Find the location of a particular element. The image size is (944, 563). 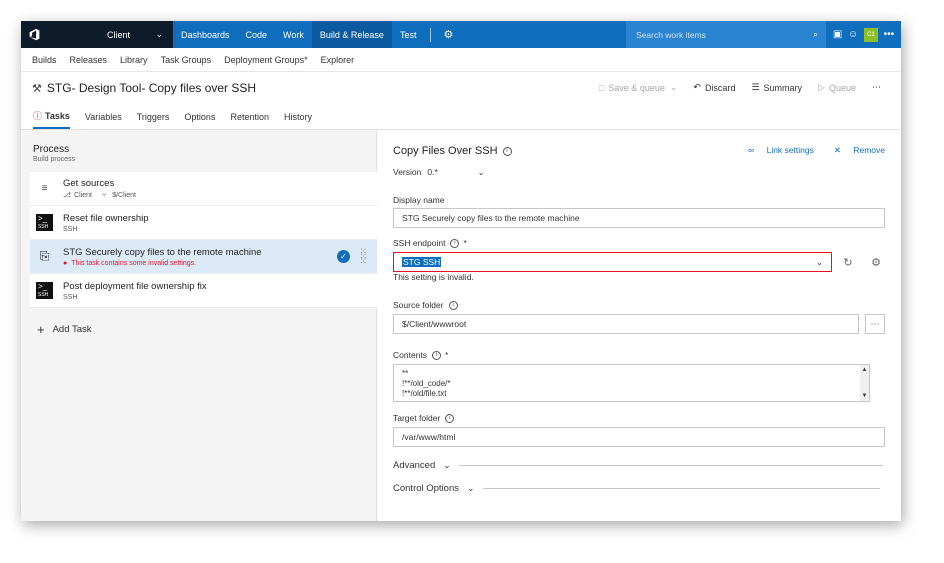

task-name: Post deployment file ownership fix is located at coordinates (135, 286).